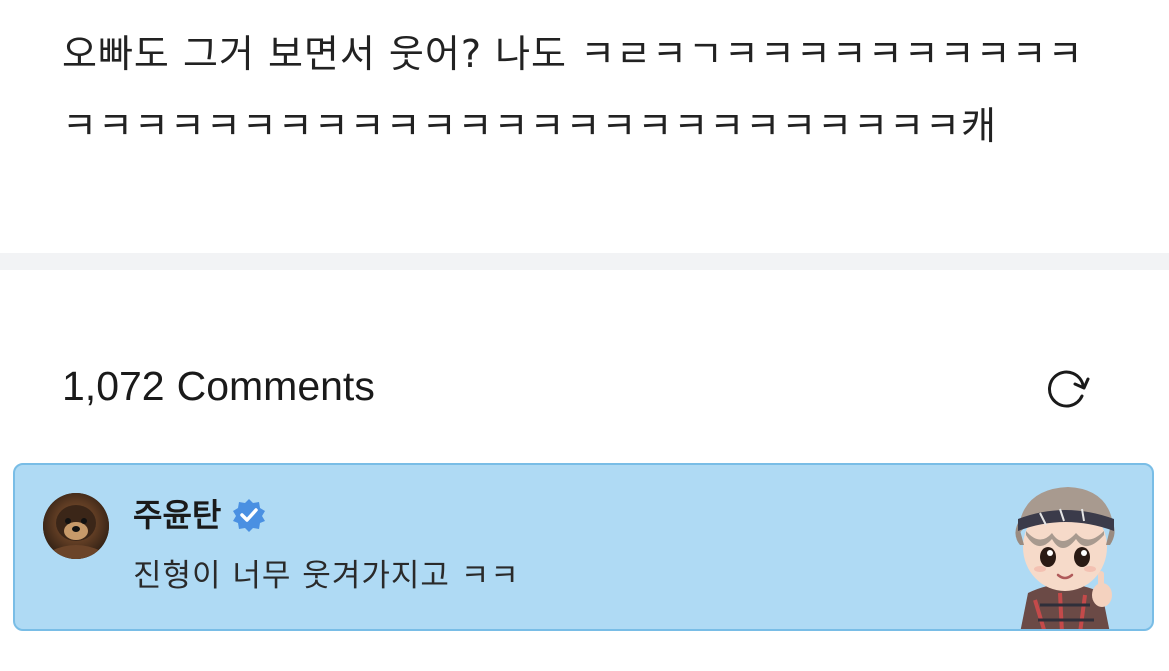  What do you see at coordinates (1065, 552) in the screenshot?
I see `character-sticker` at bounding box center [1065, 552].